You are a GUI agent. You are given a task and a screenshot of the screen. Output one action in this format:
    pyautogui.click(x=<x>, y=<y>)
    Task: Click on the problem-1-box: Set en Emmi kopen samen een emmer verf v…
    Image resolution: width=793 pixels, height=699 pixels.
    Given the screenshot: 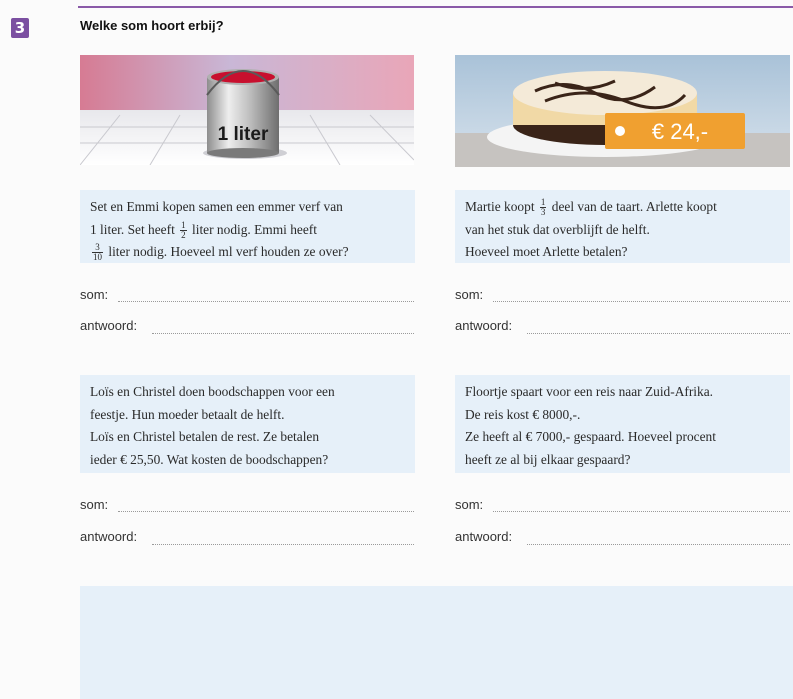 What is the action you would take?
    pyautogui.click(x=247, y=226)
    